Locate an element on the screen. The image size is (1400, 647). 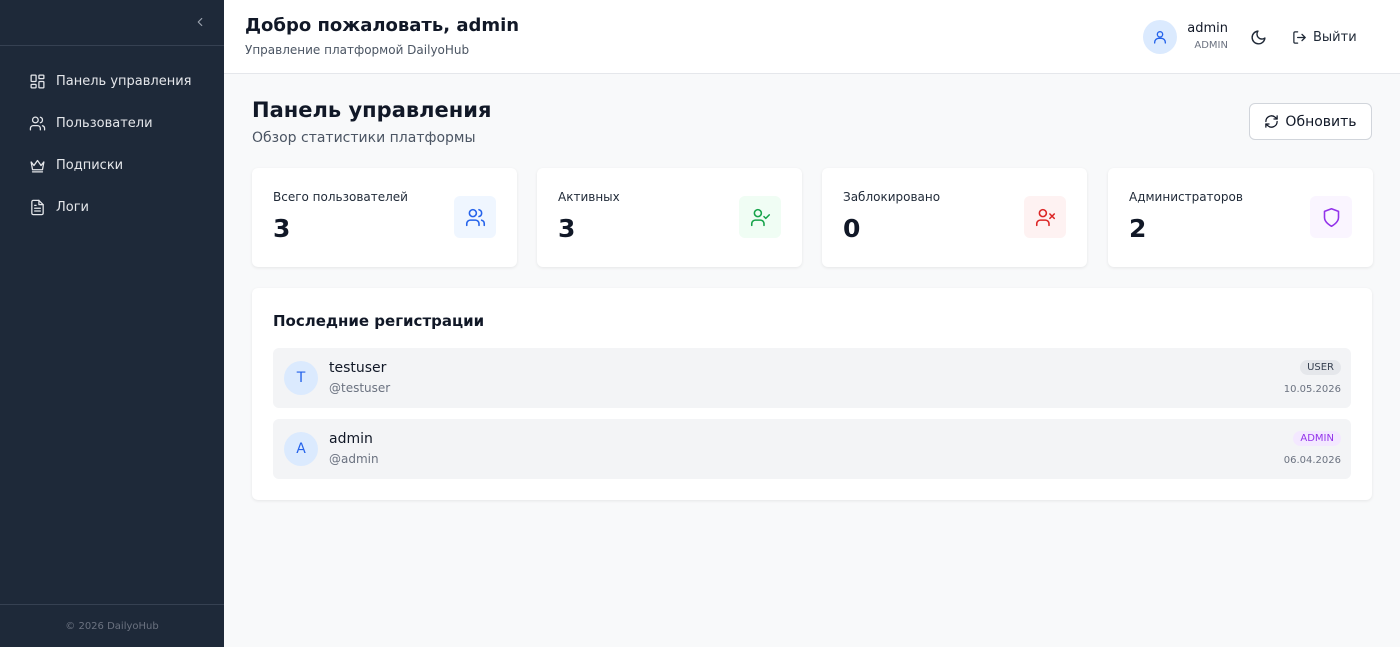
registration-date: 06.04.2026 is located at coordinates (1312, 460).